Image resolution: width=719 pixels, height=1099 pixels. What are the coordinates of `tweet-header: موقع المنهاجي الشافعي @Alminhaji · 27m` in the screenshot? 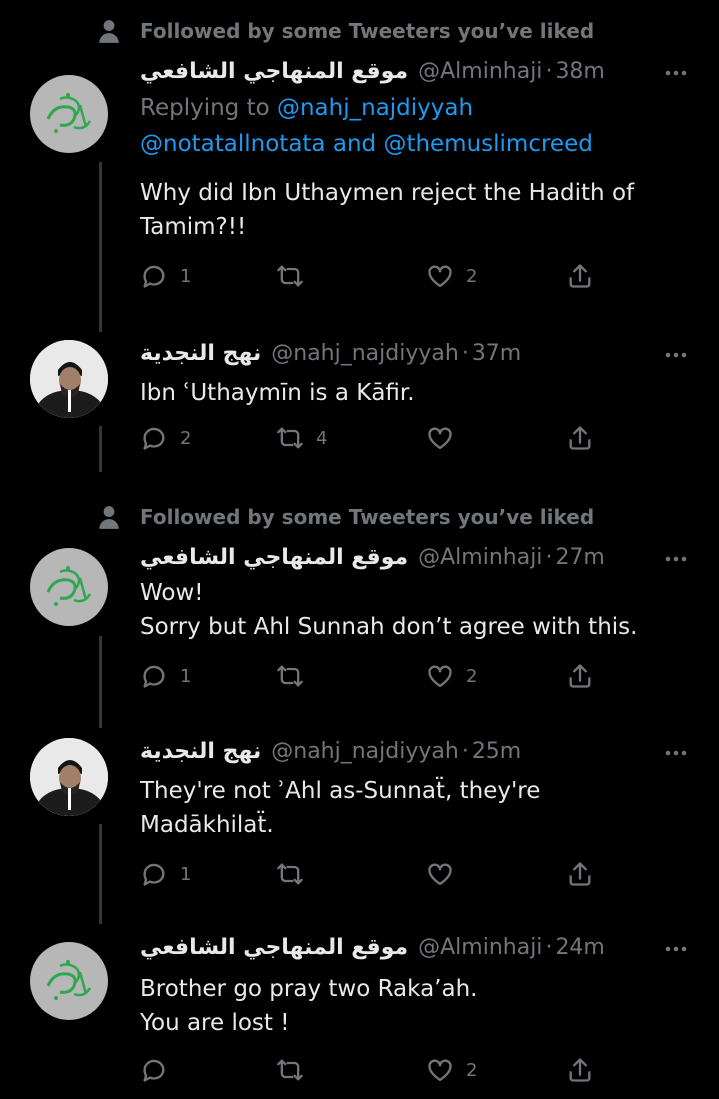 It's located at (372, 558).